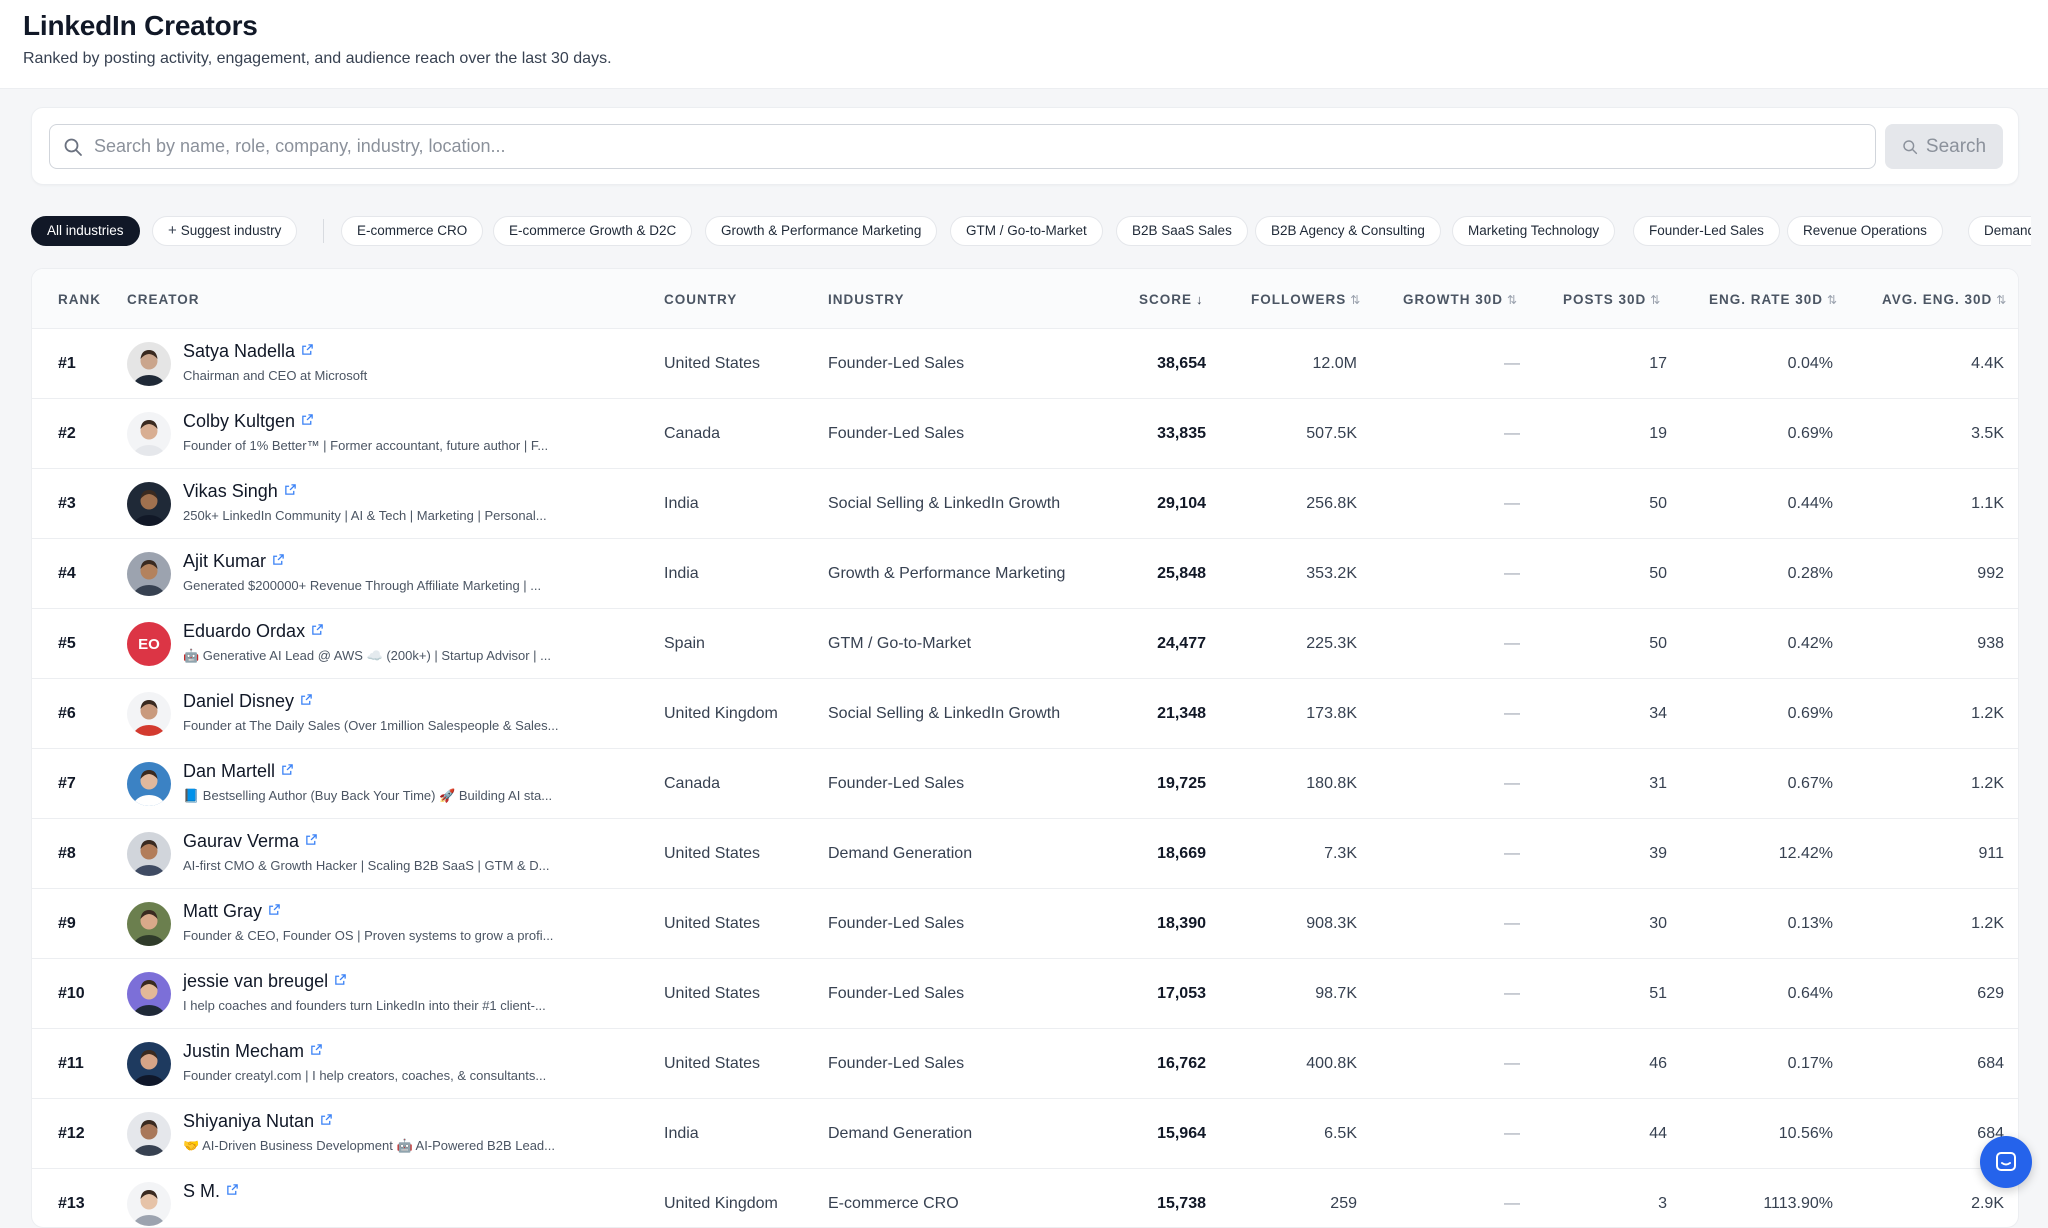  What do you see at coordinates (701, 299) in the screenshot?
I see `col-country: COUNTRY` at bounding box center [701, 299].